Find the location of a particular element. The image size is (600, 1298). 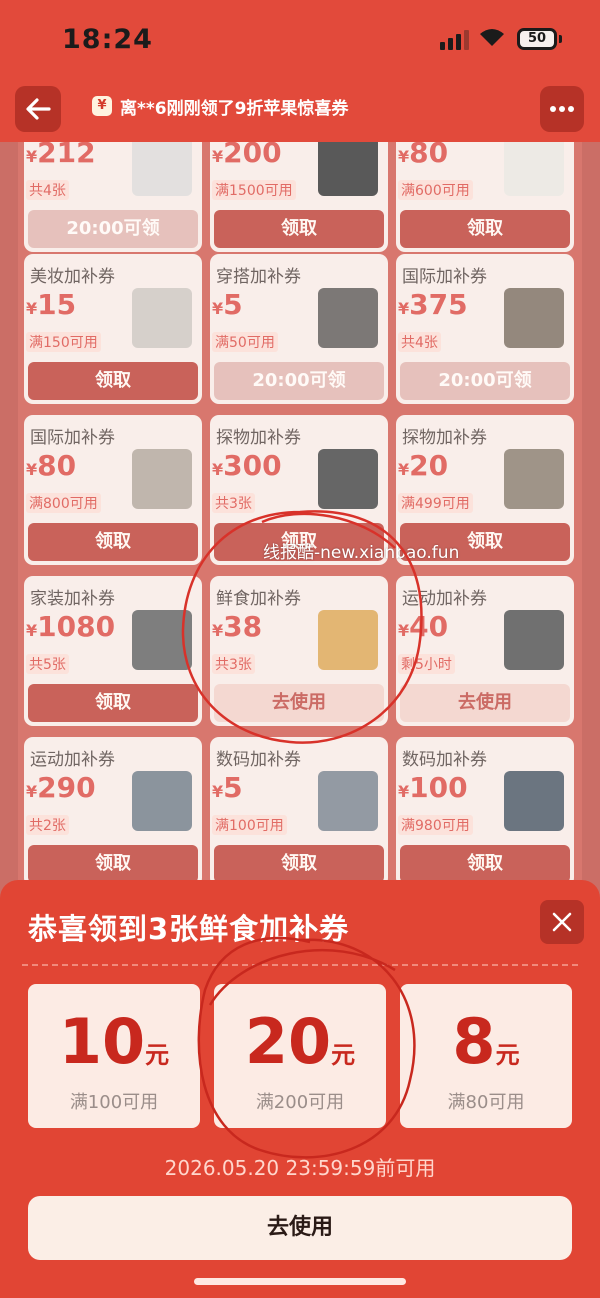

coupon-card-title: 穿搭加补券 is located at coordinates (258, 277).